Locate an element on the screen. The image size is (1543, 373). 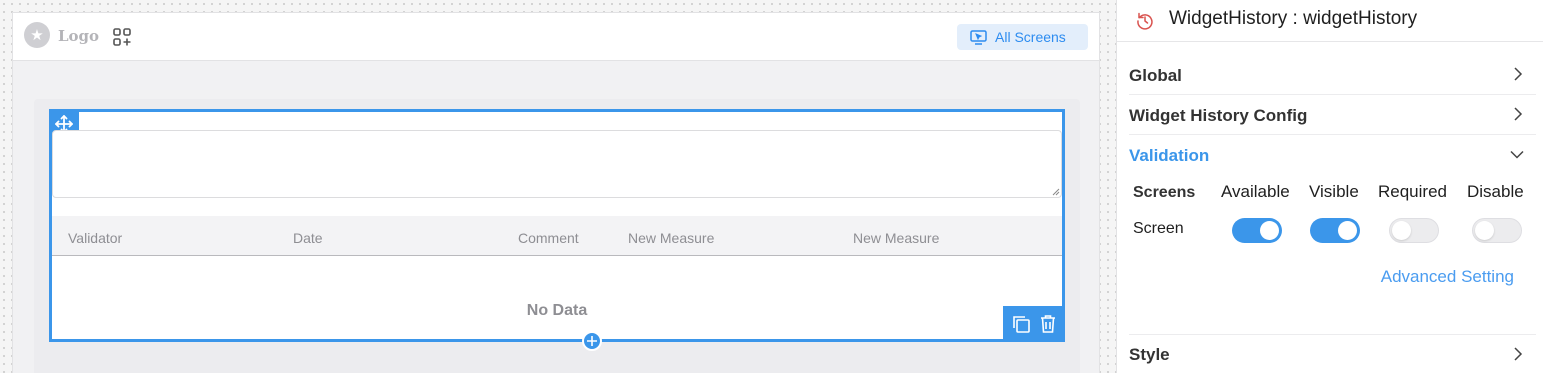
empty-state-text: No Data is located at coordinates (557, 310).